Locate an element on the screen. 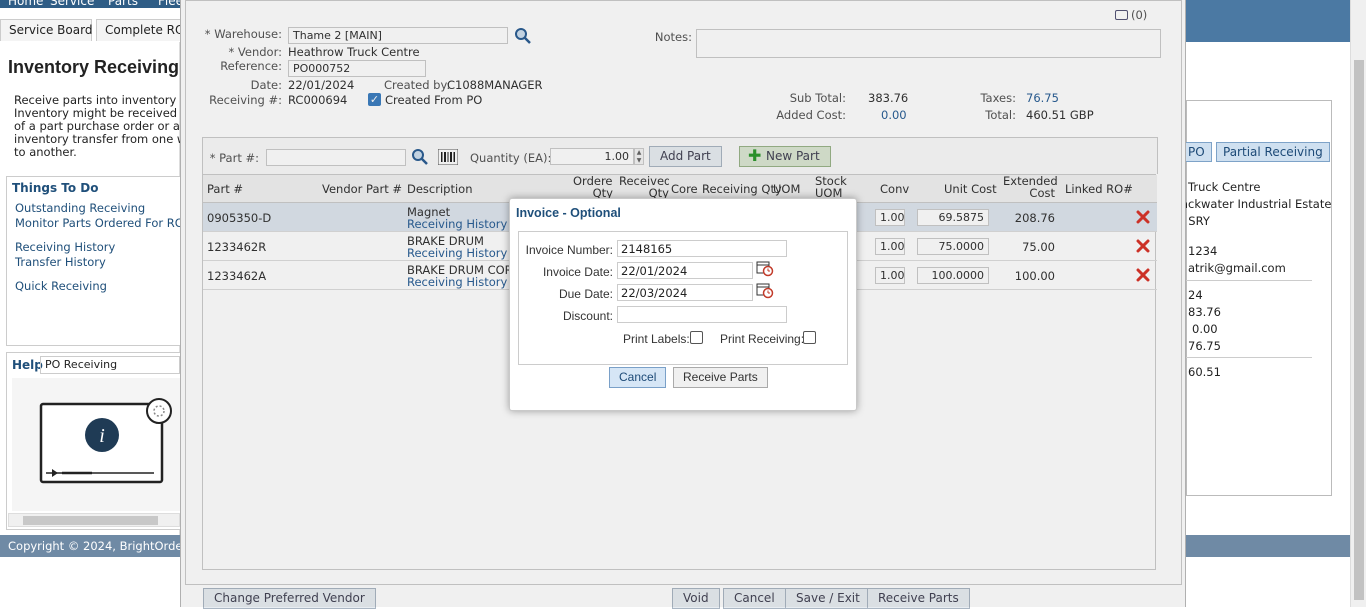 This screenshot has width=1366, height=609. invoice-date-input: 22/01/2024 is located at coordinates (685, 270).